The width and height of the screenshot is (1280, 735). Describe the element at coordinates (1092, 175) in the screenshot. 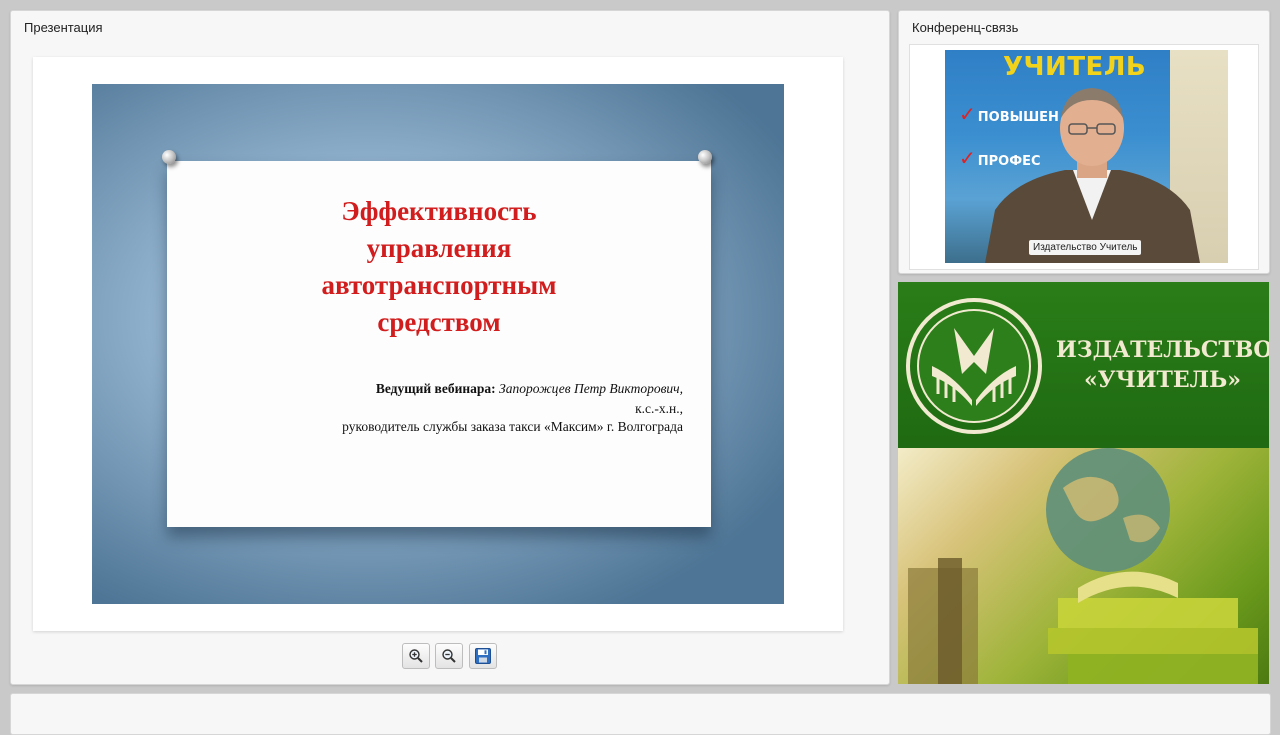

I see `speaker-figure` at that location.